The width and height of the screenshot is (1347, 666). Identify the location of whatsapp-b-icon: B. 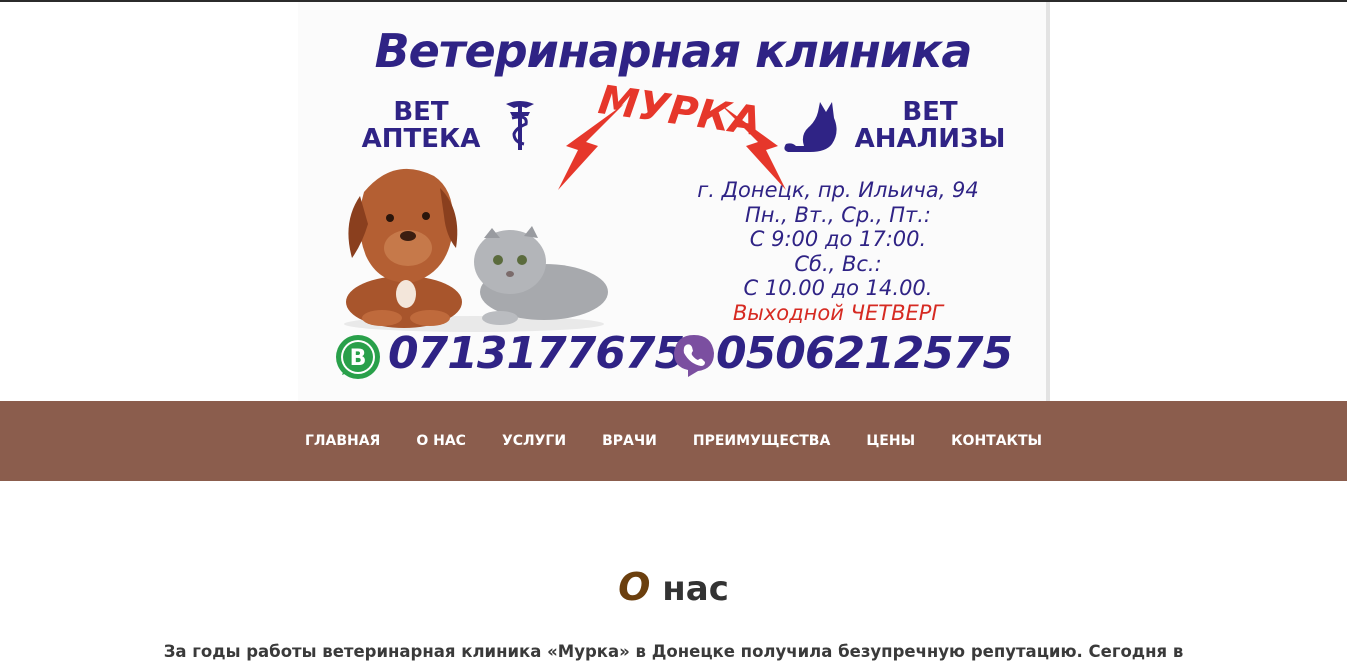
(358, 357).